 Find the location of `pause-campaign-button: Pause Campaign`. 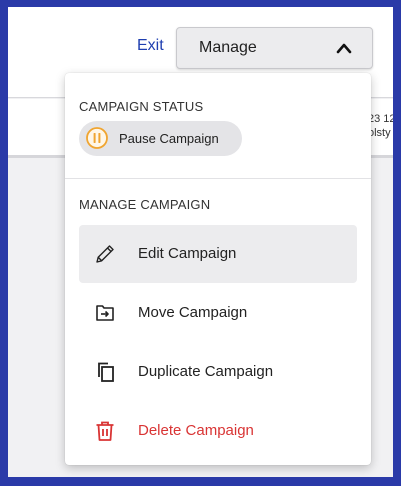

pause-campaign-button: Pause Campaign is located at coordinates (160, 138).